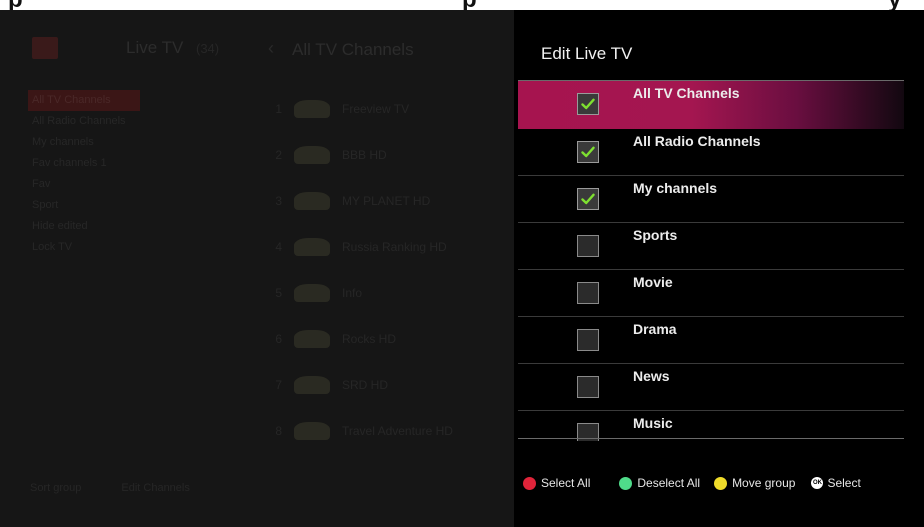  I want to click on select-all-hint: Select All, so click(556, 483).